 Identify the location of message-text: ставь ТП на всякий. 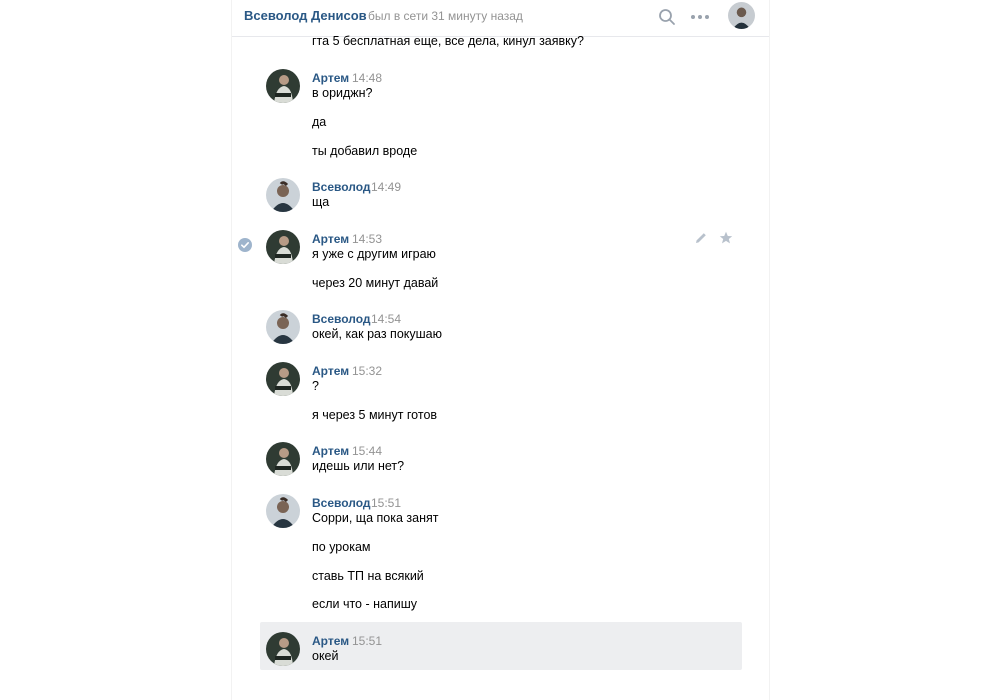
(368, 576).